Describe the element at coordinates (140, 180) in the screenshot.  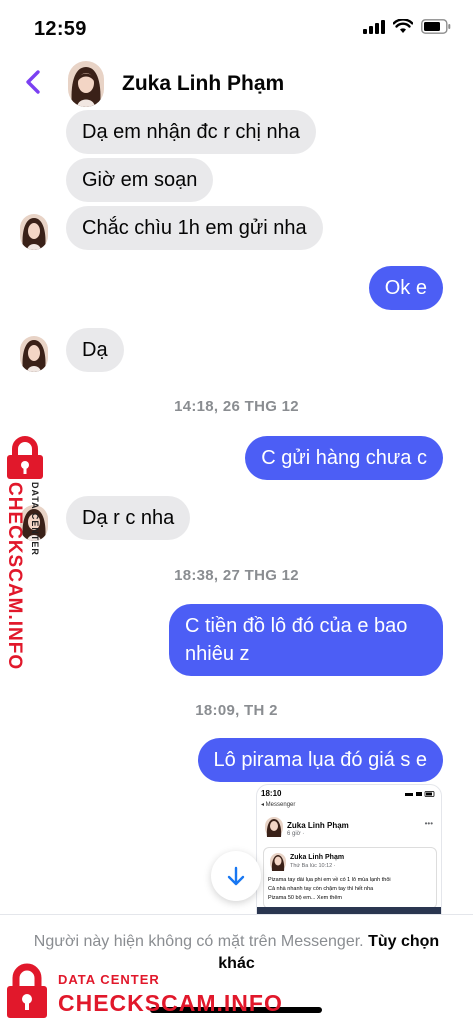
I see `incoming-message: Giờ em soạn` at that location.